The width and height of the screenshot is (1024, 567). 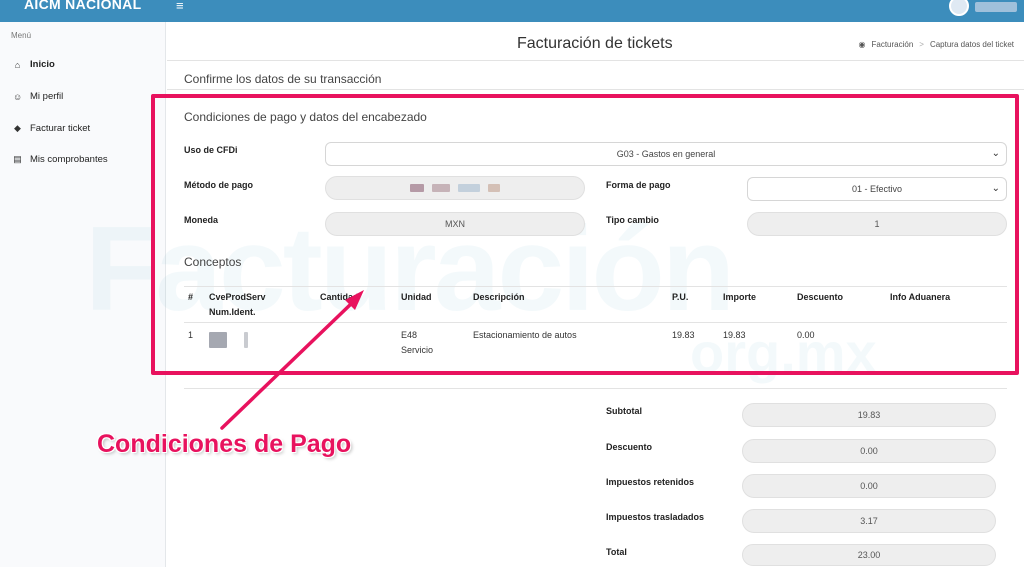 I want to click on confirm-title: Confirme los datos de su transacción, so click(x=283, y=79).